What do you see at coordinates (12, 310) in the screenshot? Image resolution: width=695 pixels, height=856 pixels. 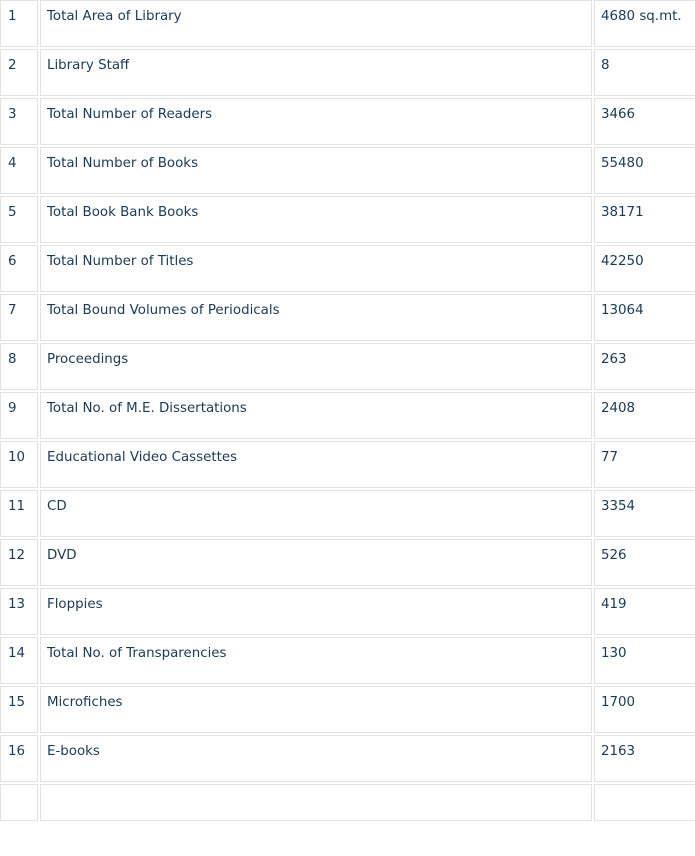 I see `serial-number: 7` at bounding box center [12, 310].